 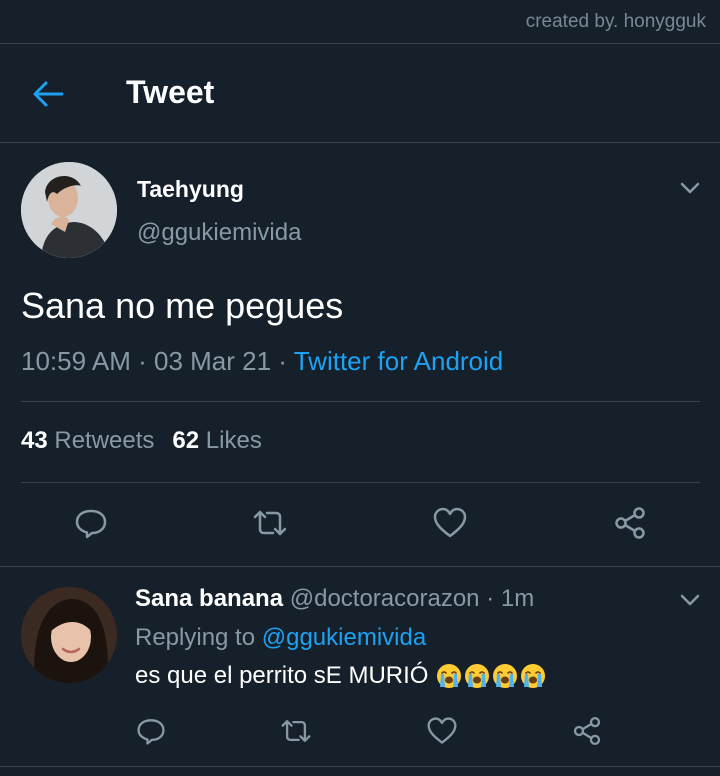 I want to click on replying-to: Replying to @ggukiemivida, so click(x=280, y=638).